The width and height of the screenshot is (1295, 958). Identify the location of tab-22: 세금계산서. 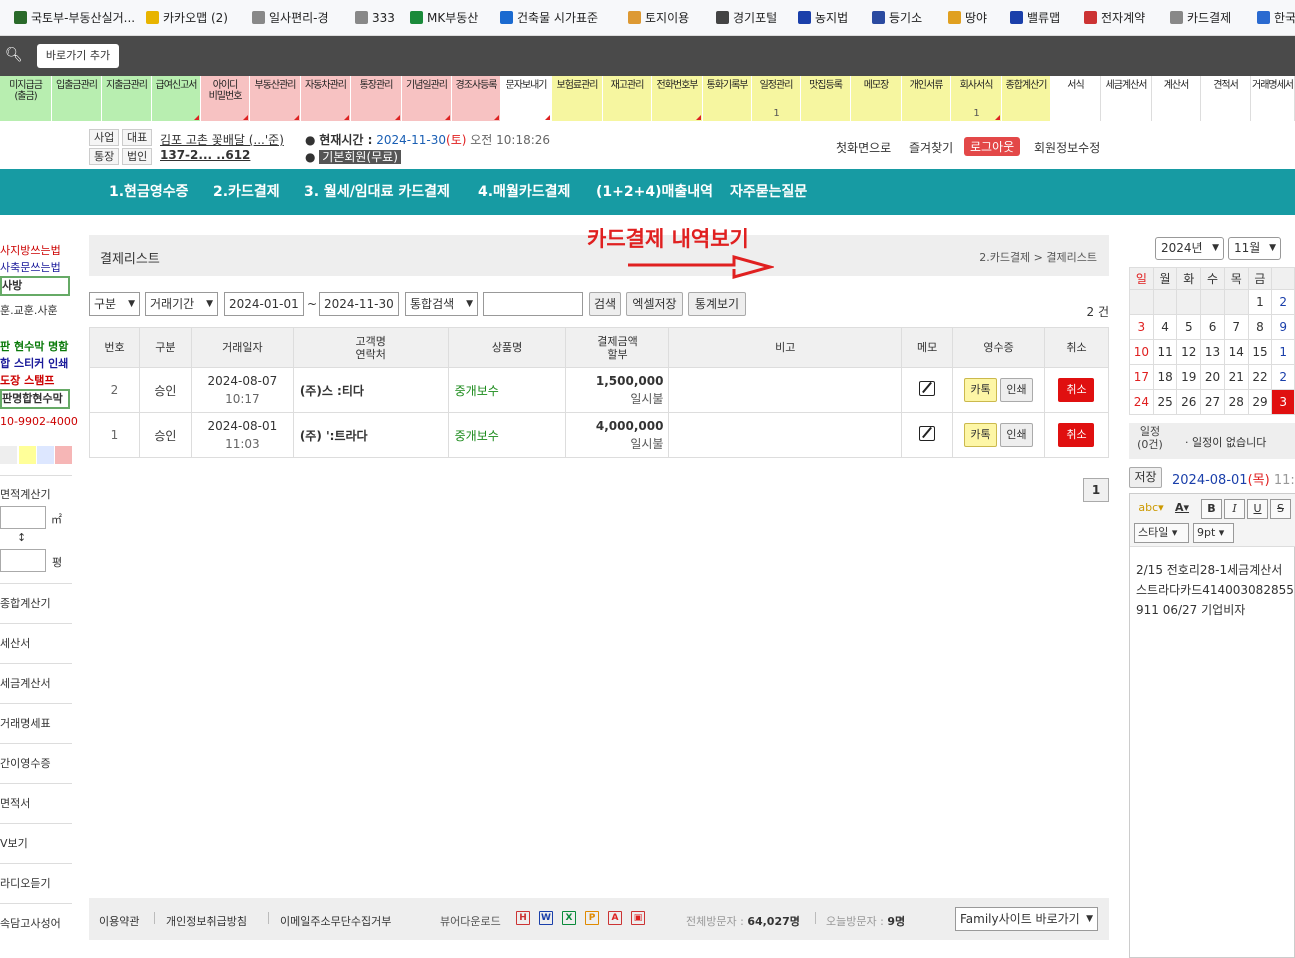
(1126, 98).